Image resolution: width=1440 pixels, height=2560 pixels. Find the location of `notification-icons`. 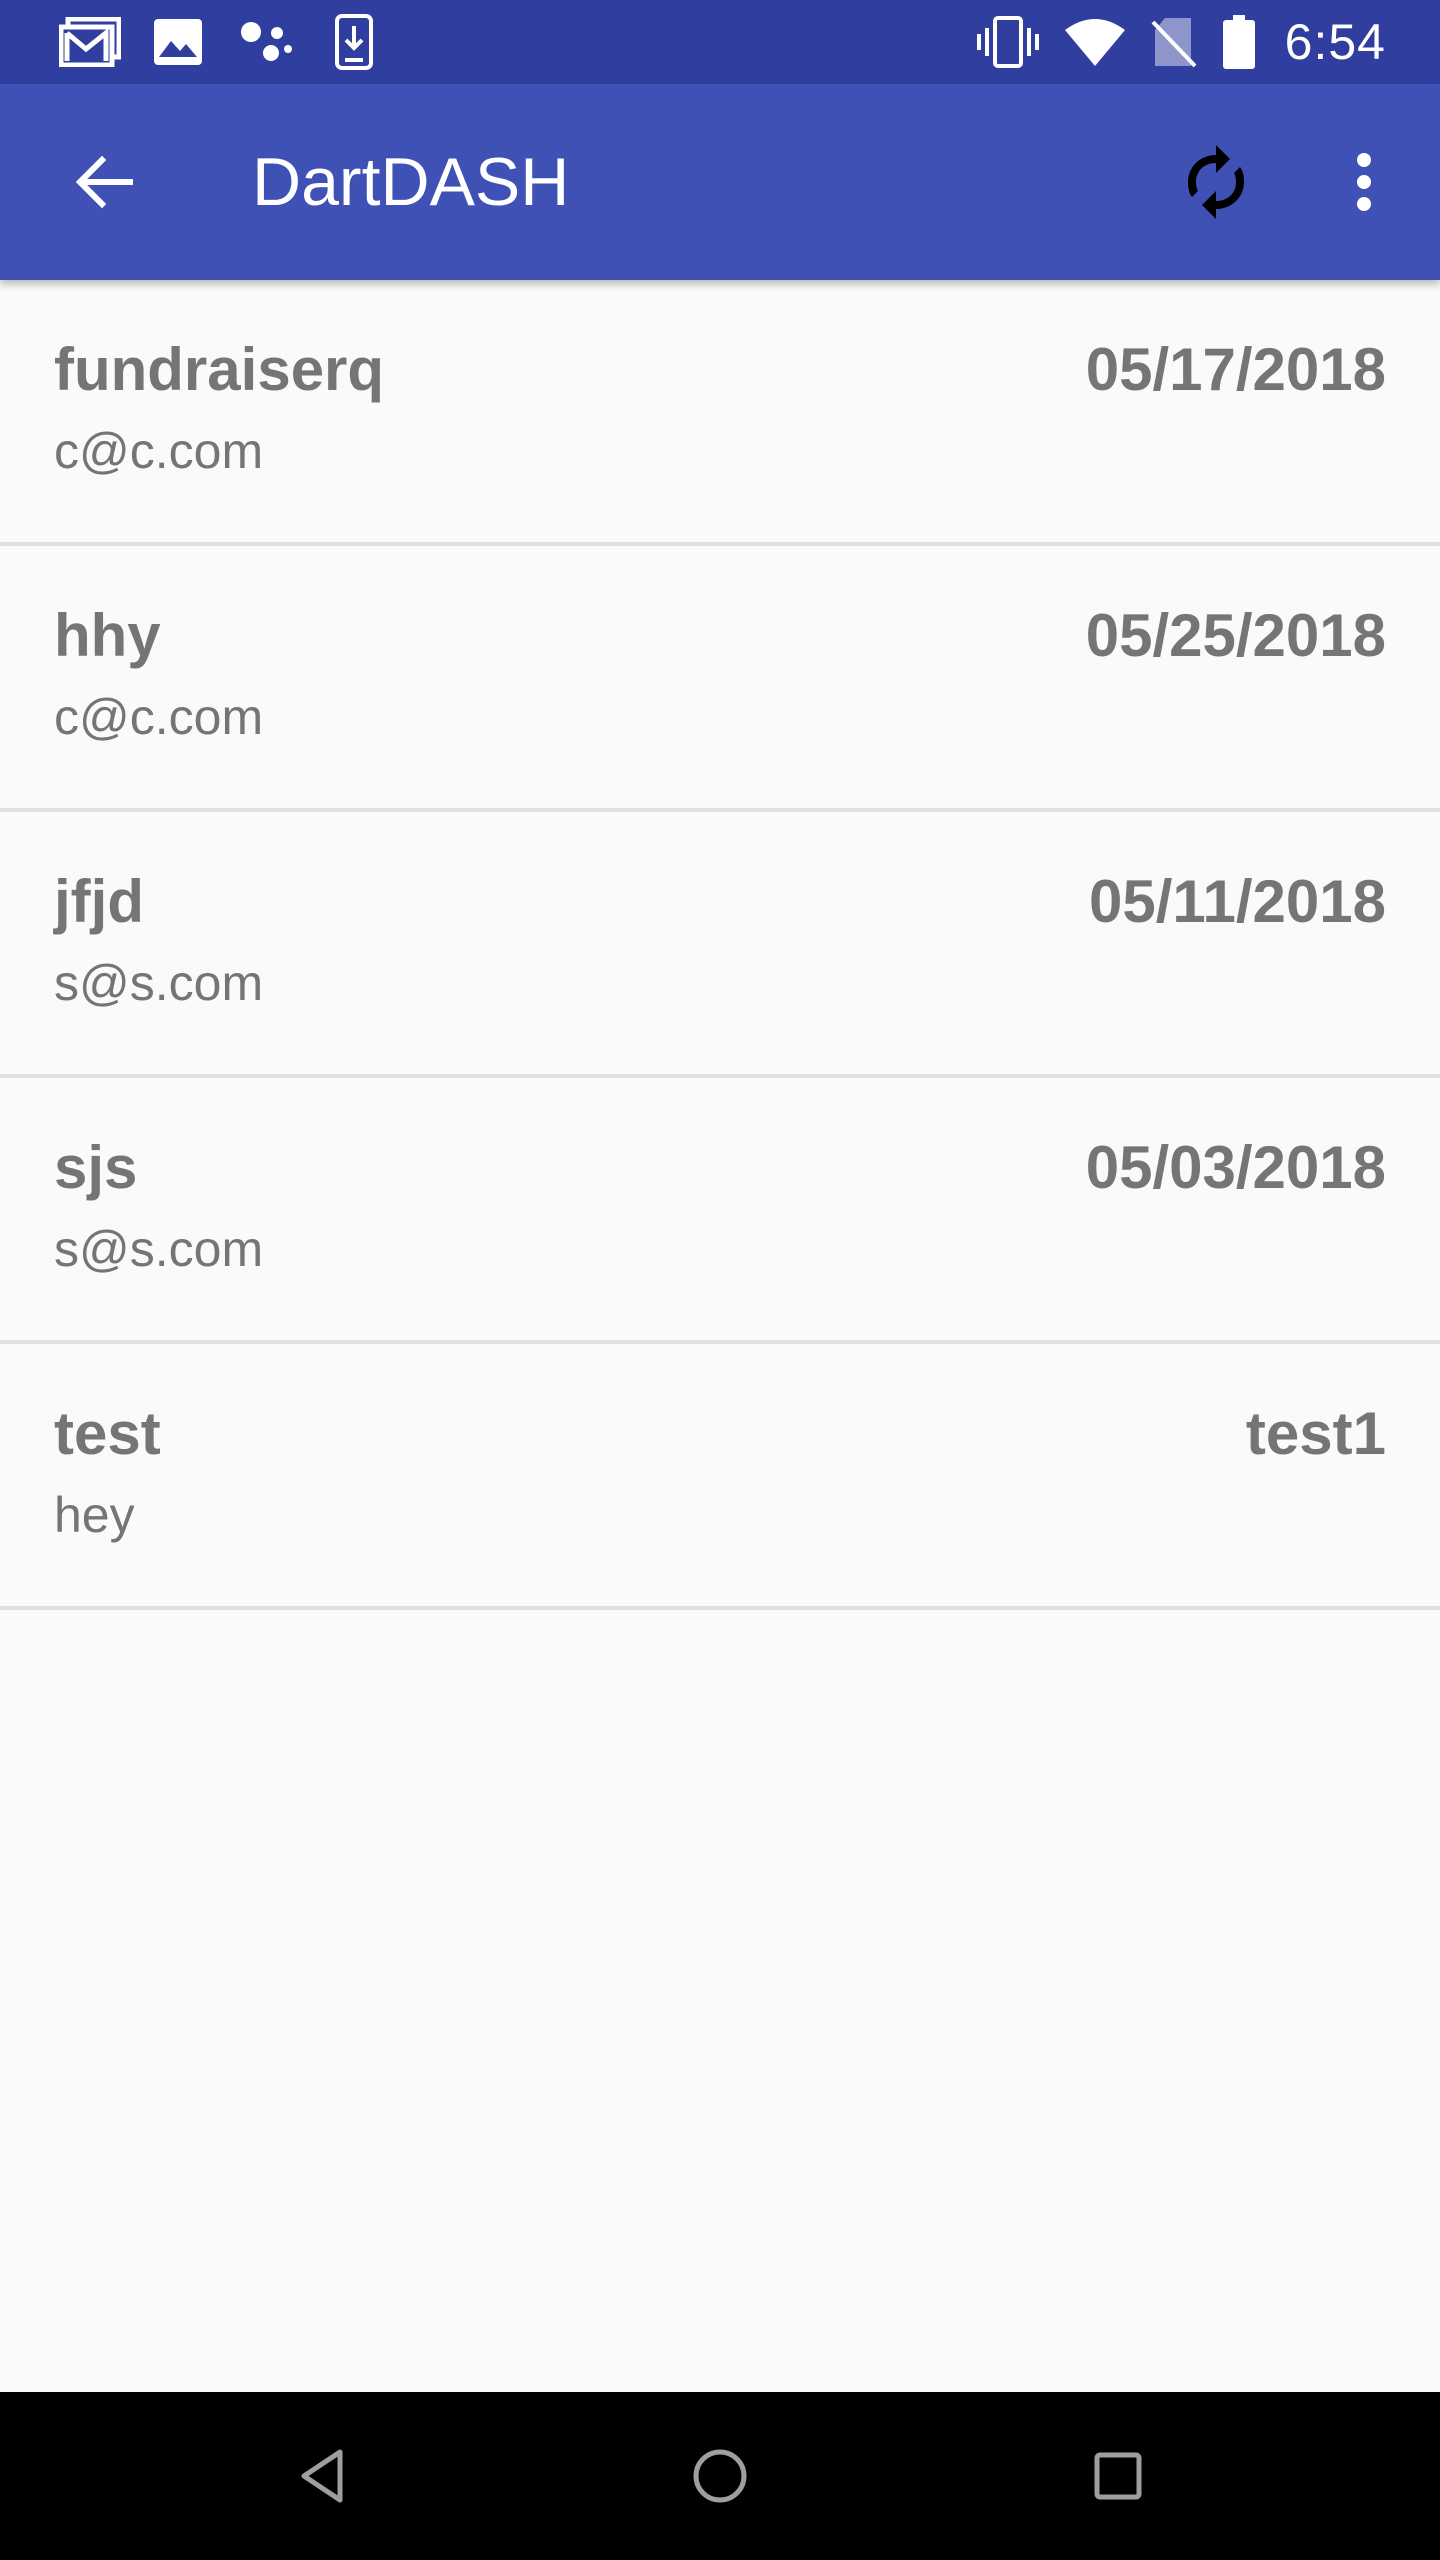

notification-icons is located at coordinates (234, 42).